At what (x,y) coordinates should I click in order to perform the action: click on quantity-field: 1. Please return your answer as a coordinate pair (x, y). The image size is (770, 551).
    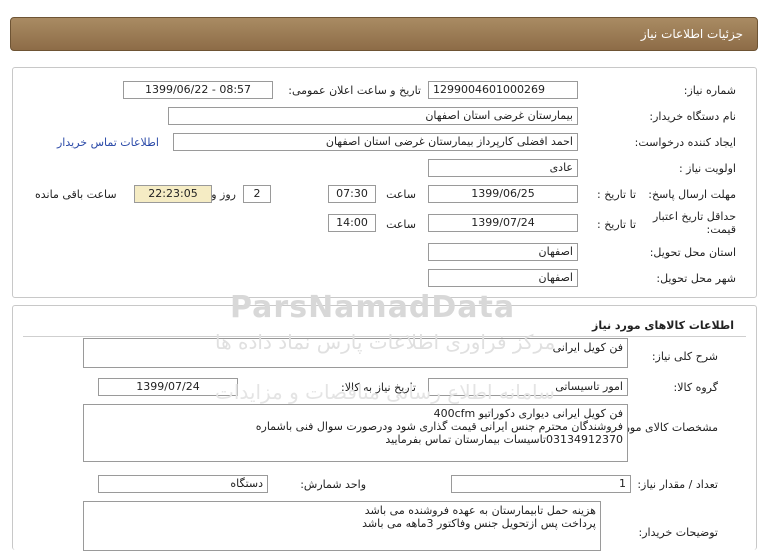
    Looking at the image, I should click on (541, 484).